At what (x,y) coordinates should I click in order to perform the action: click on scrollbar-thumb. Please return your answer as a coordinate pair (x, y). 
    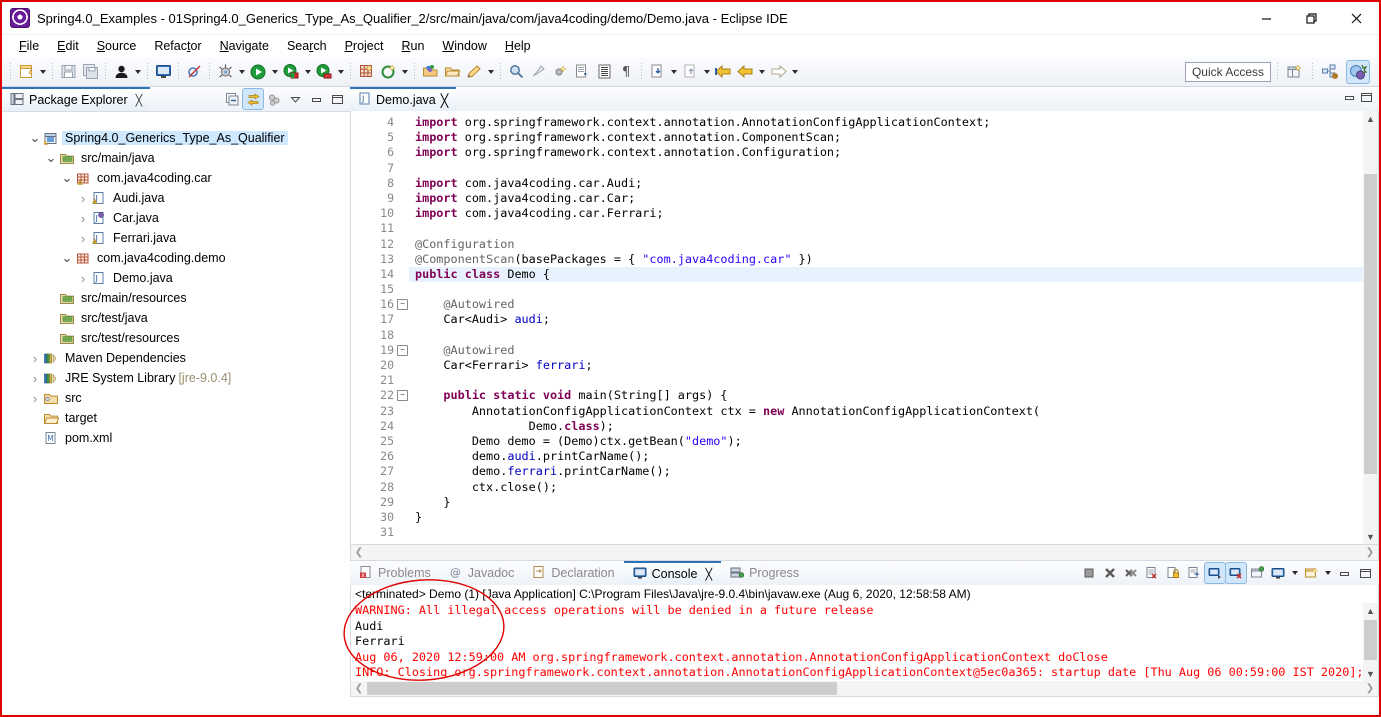
    Looking at the image, I should click on (1370, 324).